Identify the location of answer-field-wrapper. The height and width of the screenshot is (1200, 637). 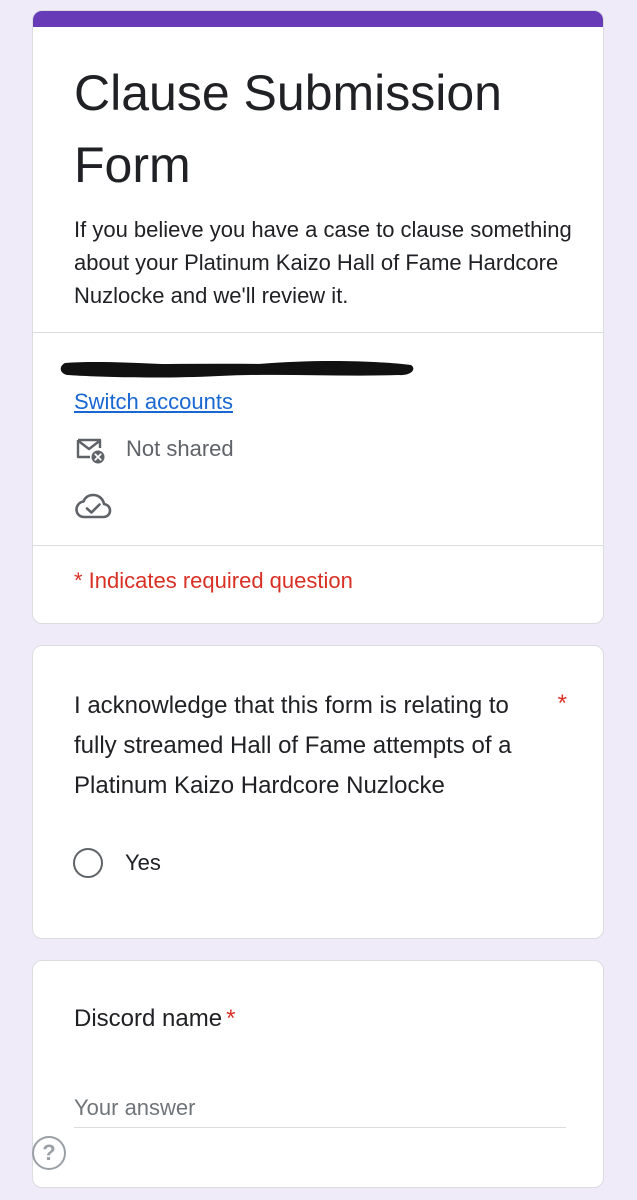
(320, 1109).